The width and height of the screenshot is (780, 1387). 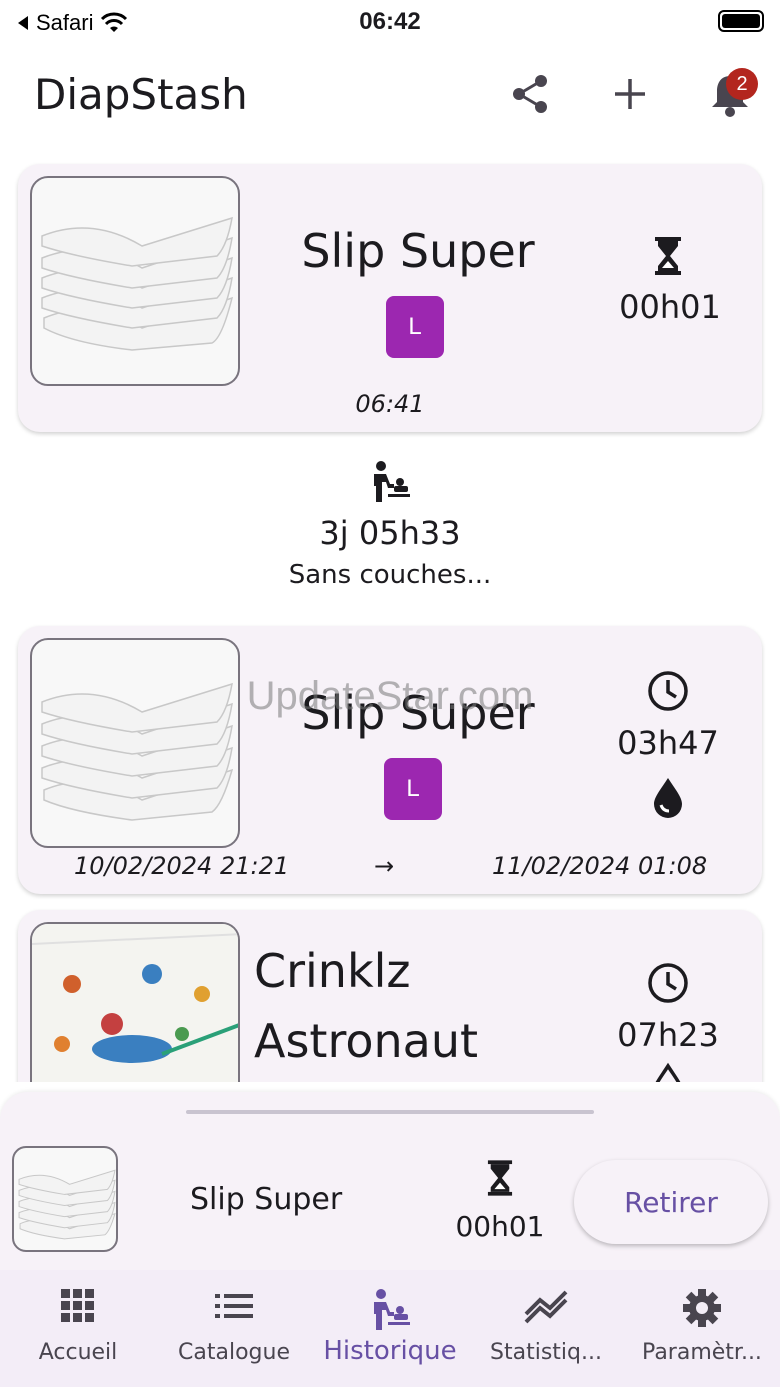 I want to click on sheet-diaper-image, so click(x=65, y=1199).